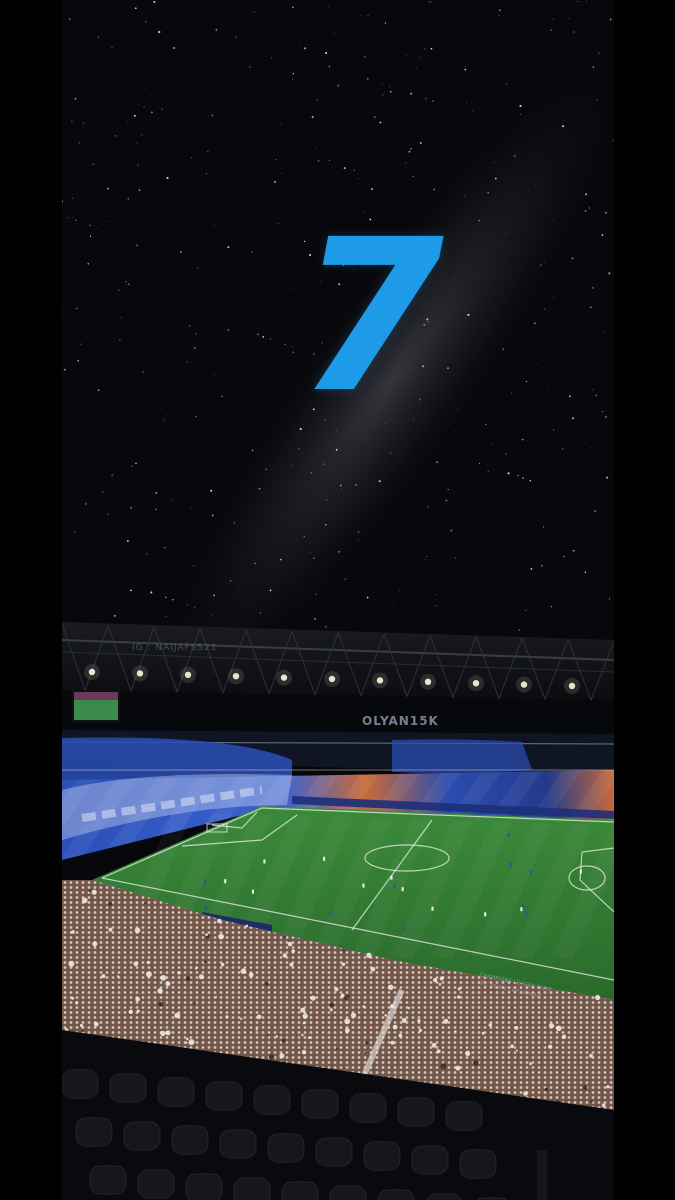  What do you see at coordinates (370, 316) in the screenshot?
I see `story-number: 7` at bounding box center [370, 316].